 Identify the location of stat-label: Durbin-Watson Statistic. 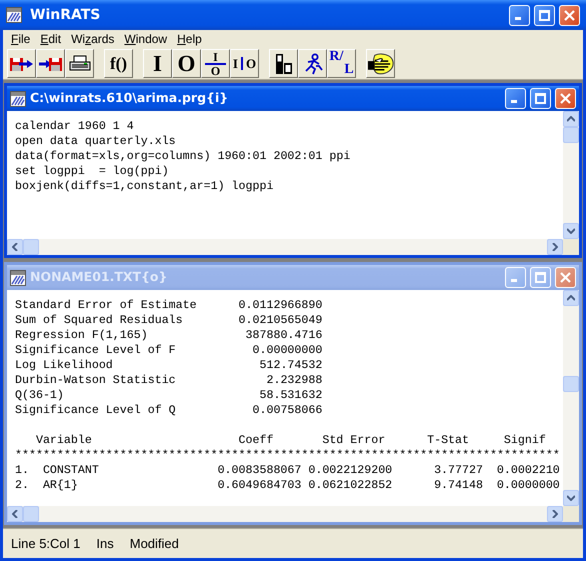
(96, 380).